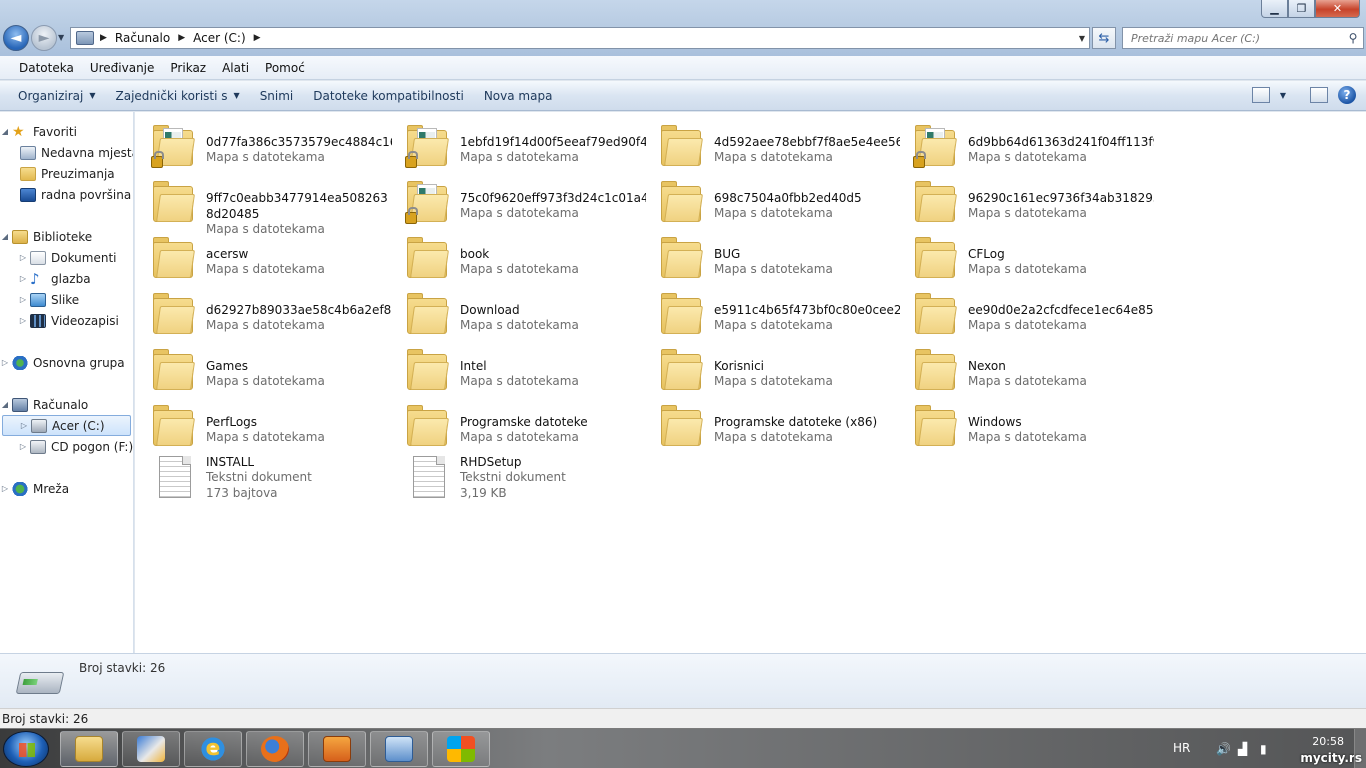 The width and height of the screenshot is (1366, 768). Describe the element at coordinates (62, 362) in the screenshot. I see `nav-homegroup: ▷ Osnovna grupa` at that location.